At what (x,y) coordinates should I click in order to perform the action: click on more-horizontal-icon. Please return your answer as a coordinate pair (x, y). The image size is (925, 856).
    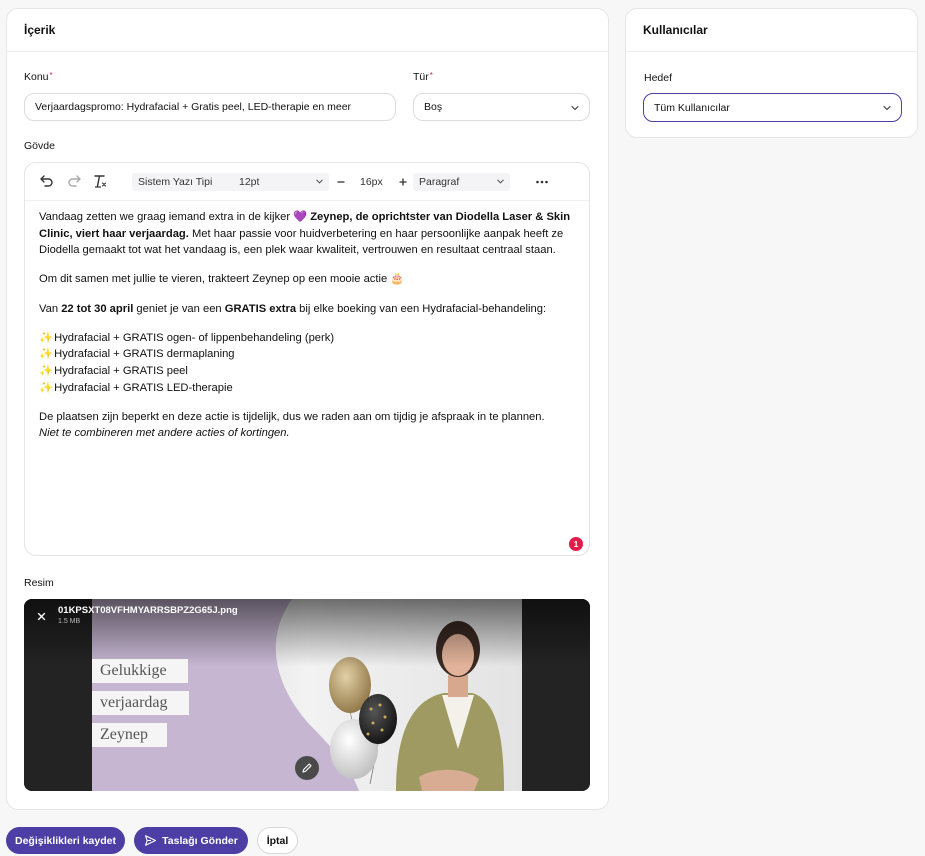
    Looking at the image, I should click on (542, 182).